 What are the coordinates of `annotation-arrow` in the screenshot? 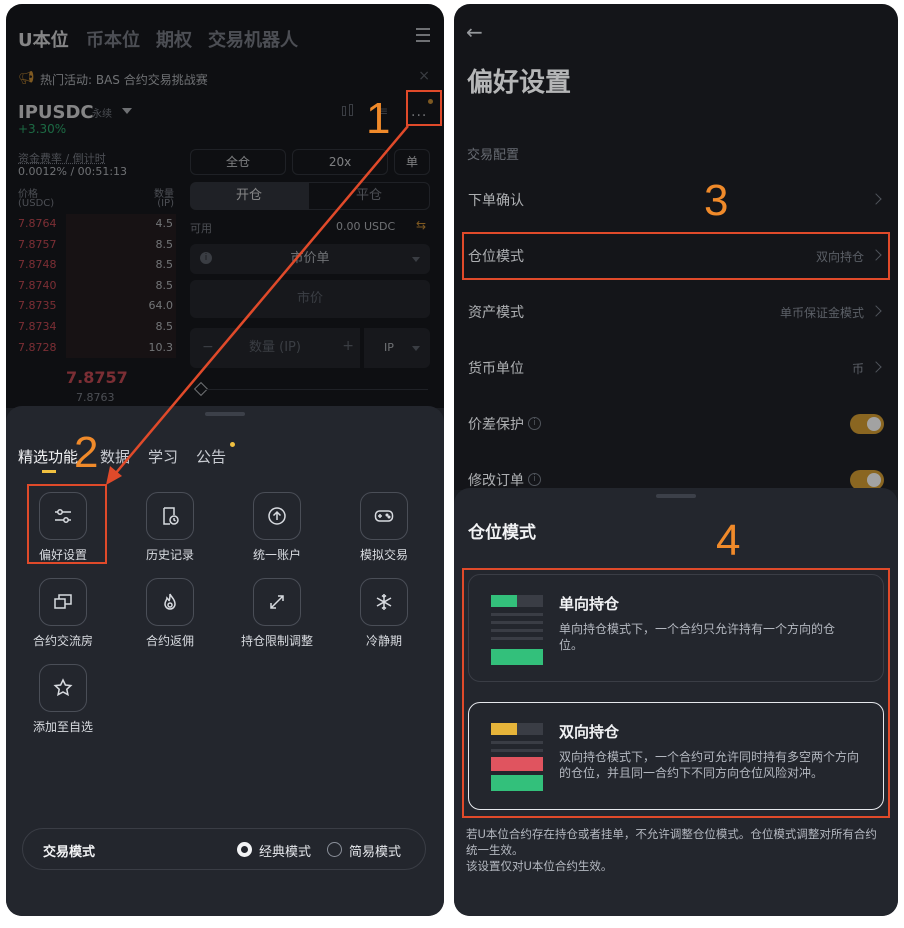 It's located at (257, 305).